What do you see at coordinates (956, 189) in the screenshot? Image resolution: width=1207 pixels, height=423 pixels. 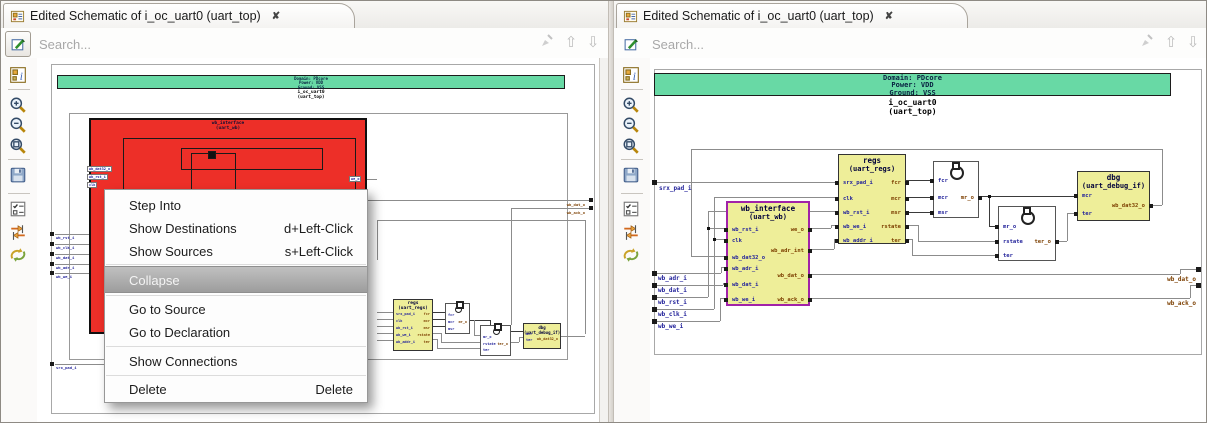 I see `operator-block: fcr mcr msr mr_o` at bounding box center [956, 189].